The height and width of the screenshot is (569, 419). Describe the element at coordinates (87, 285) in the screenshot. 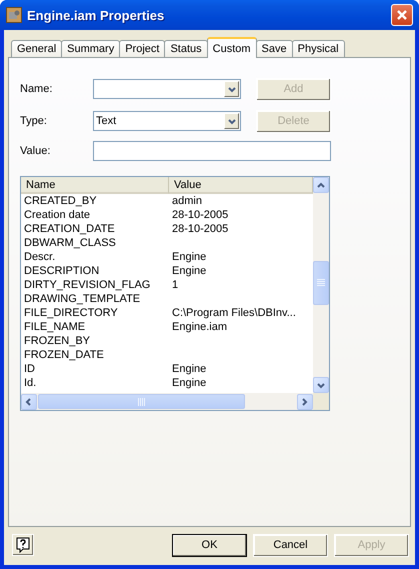

I see `table-cell-text: DIRTY_REVISION_FLAG` at that location.